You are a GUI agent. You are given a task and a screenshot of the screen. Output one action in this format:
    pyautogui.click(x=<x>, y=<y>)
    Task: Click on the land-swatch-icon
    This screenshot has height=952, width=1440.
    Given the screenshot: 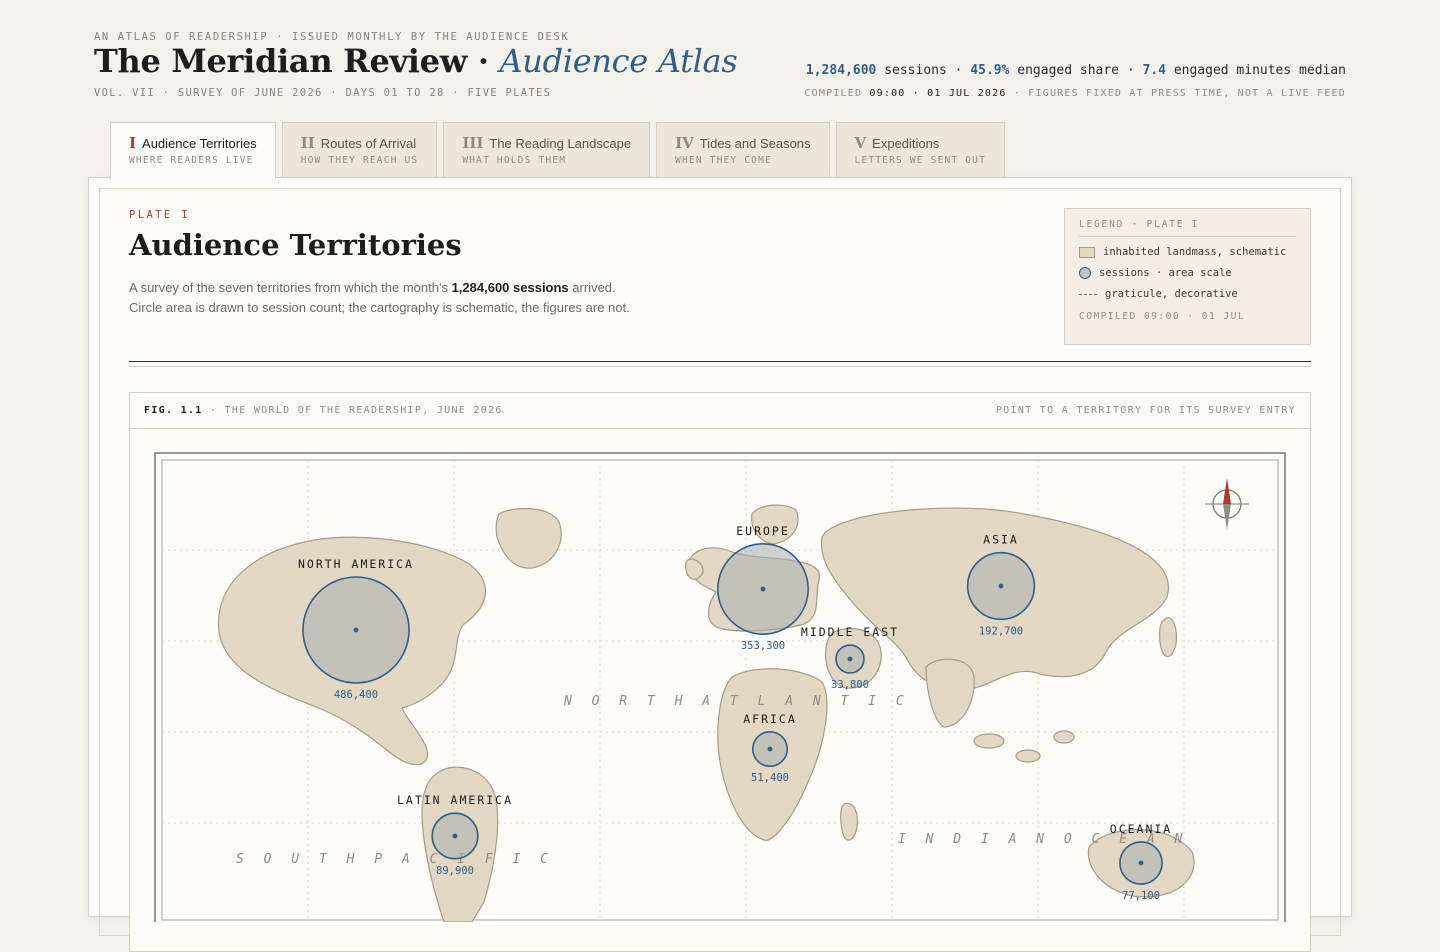 What is the action you would take?
    pyautogui.click(x=1087, y=252)
    